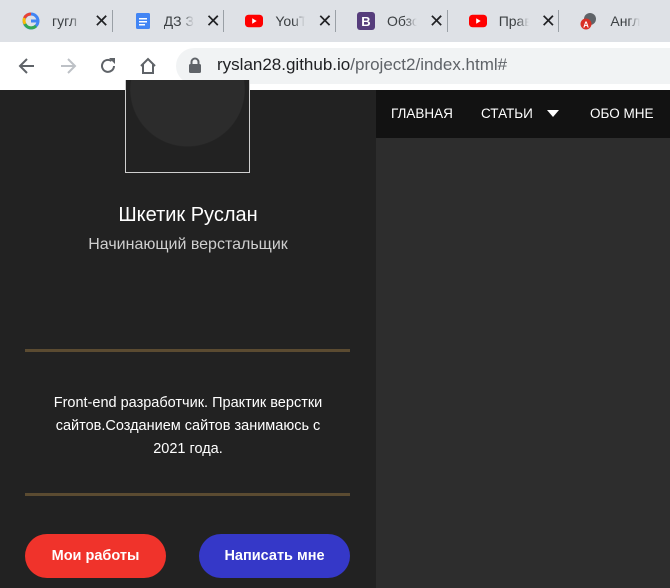 The image size is (670, 588). I want to click on top-nav: ГЛАВНАЯ СТАТЬИ ОБО МНЕ, so click(523, 114).